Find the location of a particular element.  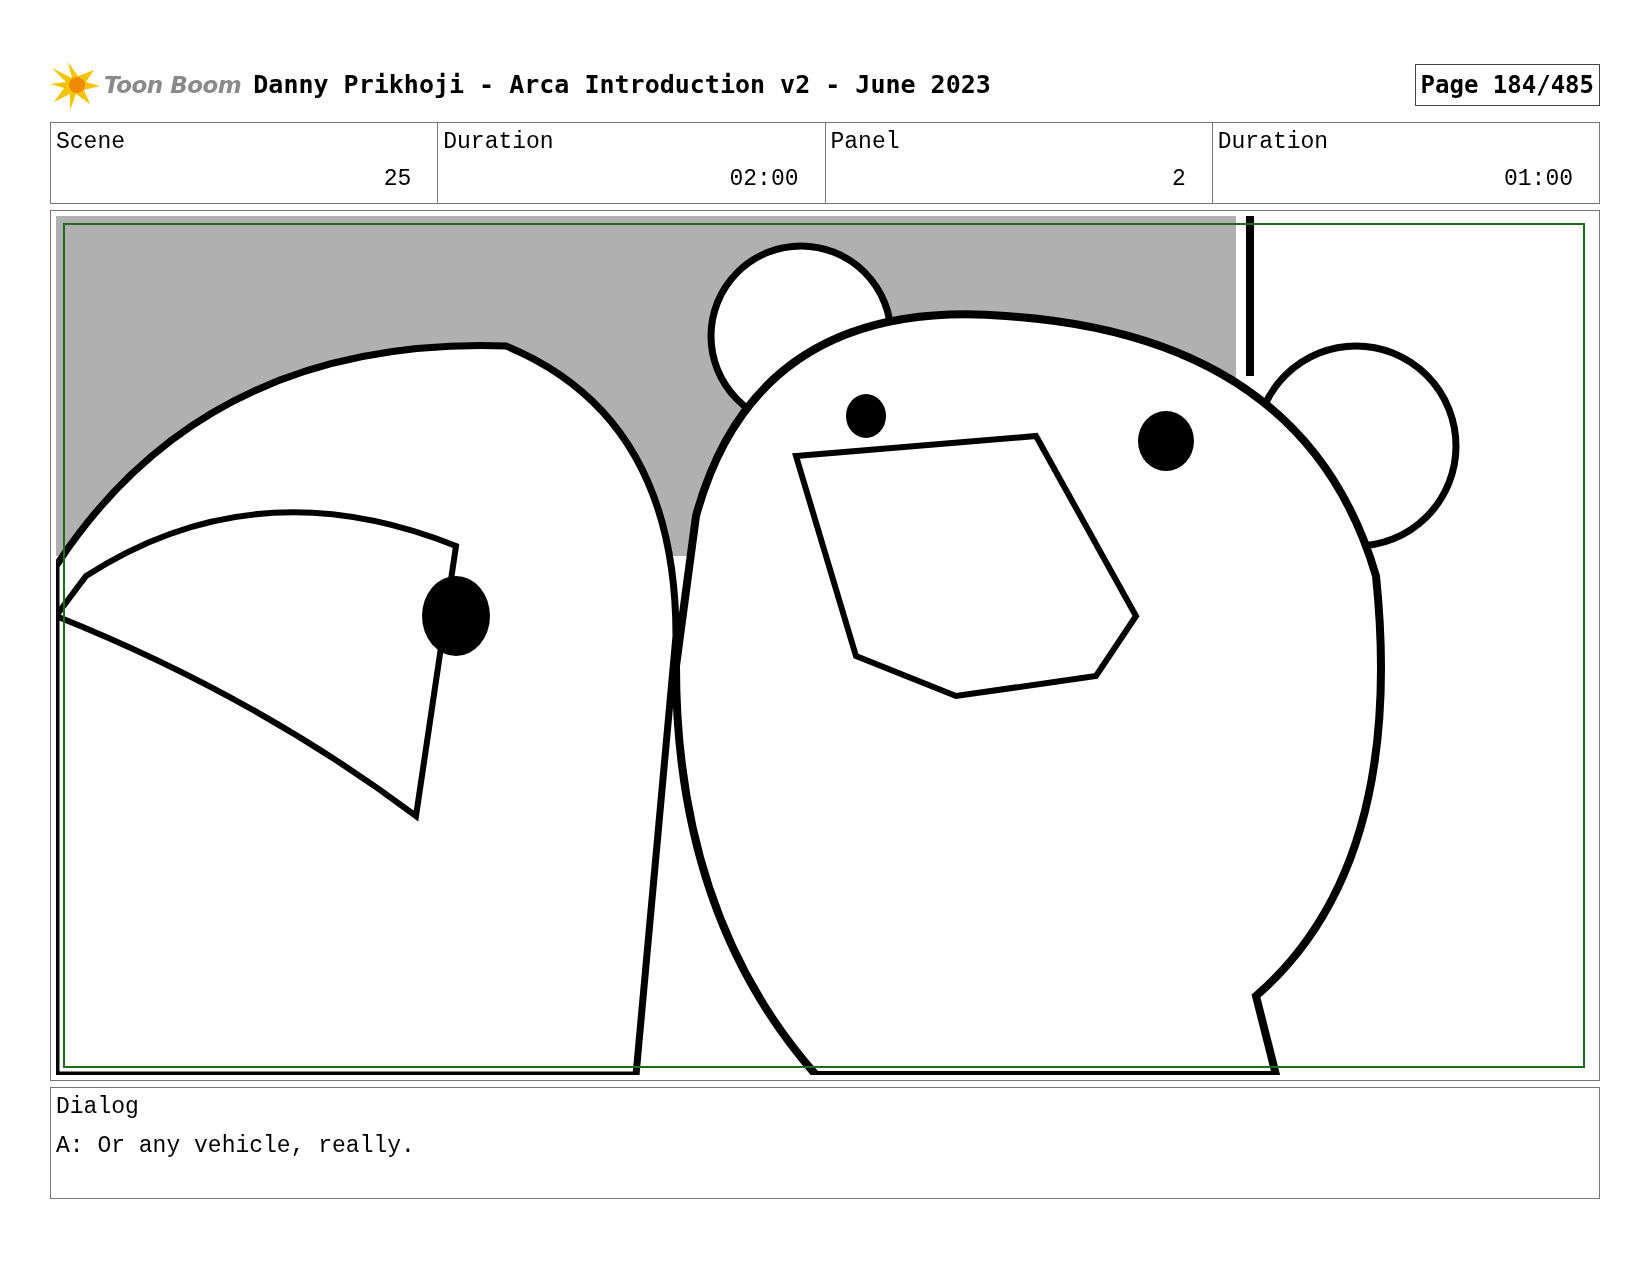

field-label: Panel is located at coordinates (865, 142).